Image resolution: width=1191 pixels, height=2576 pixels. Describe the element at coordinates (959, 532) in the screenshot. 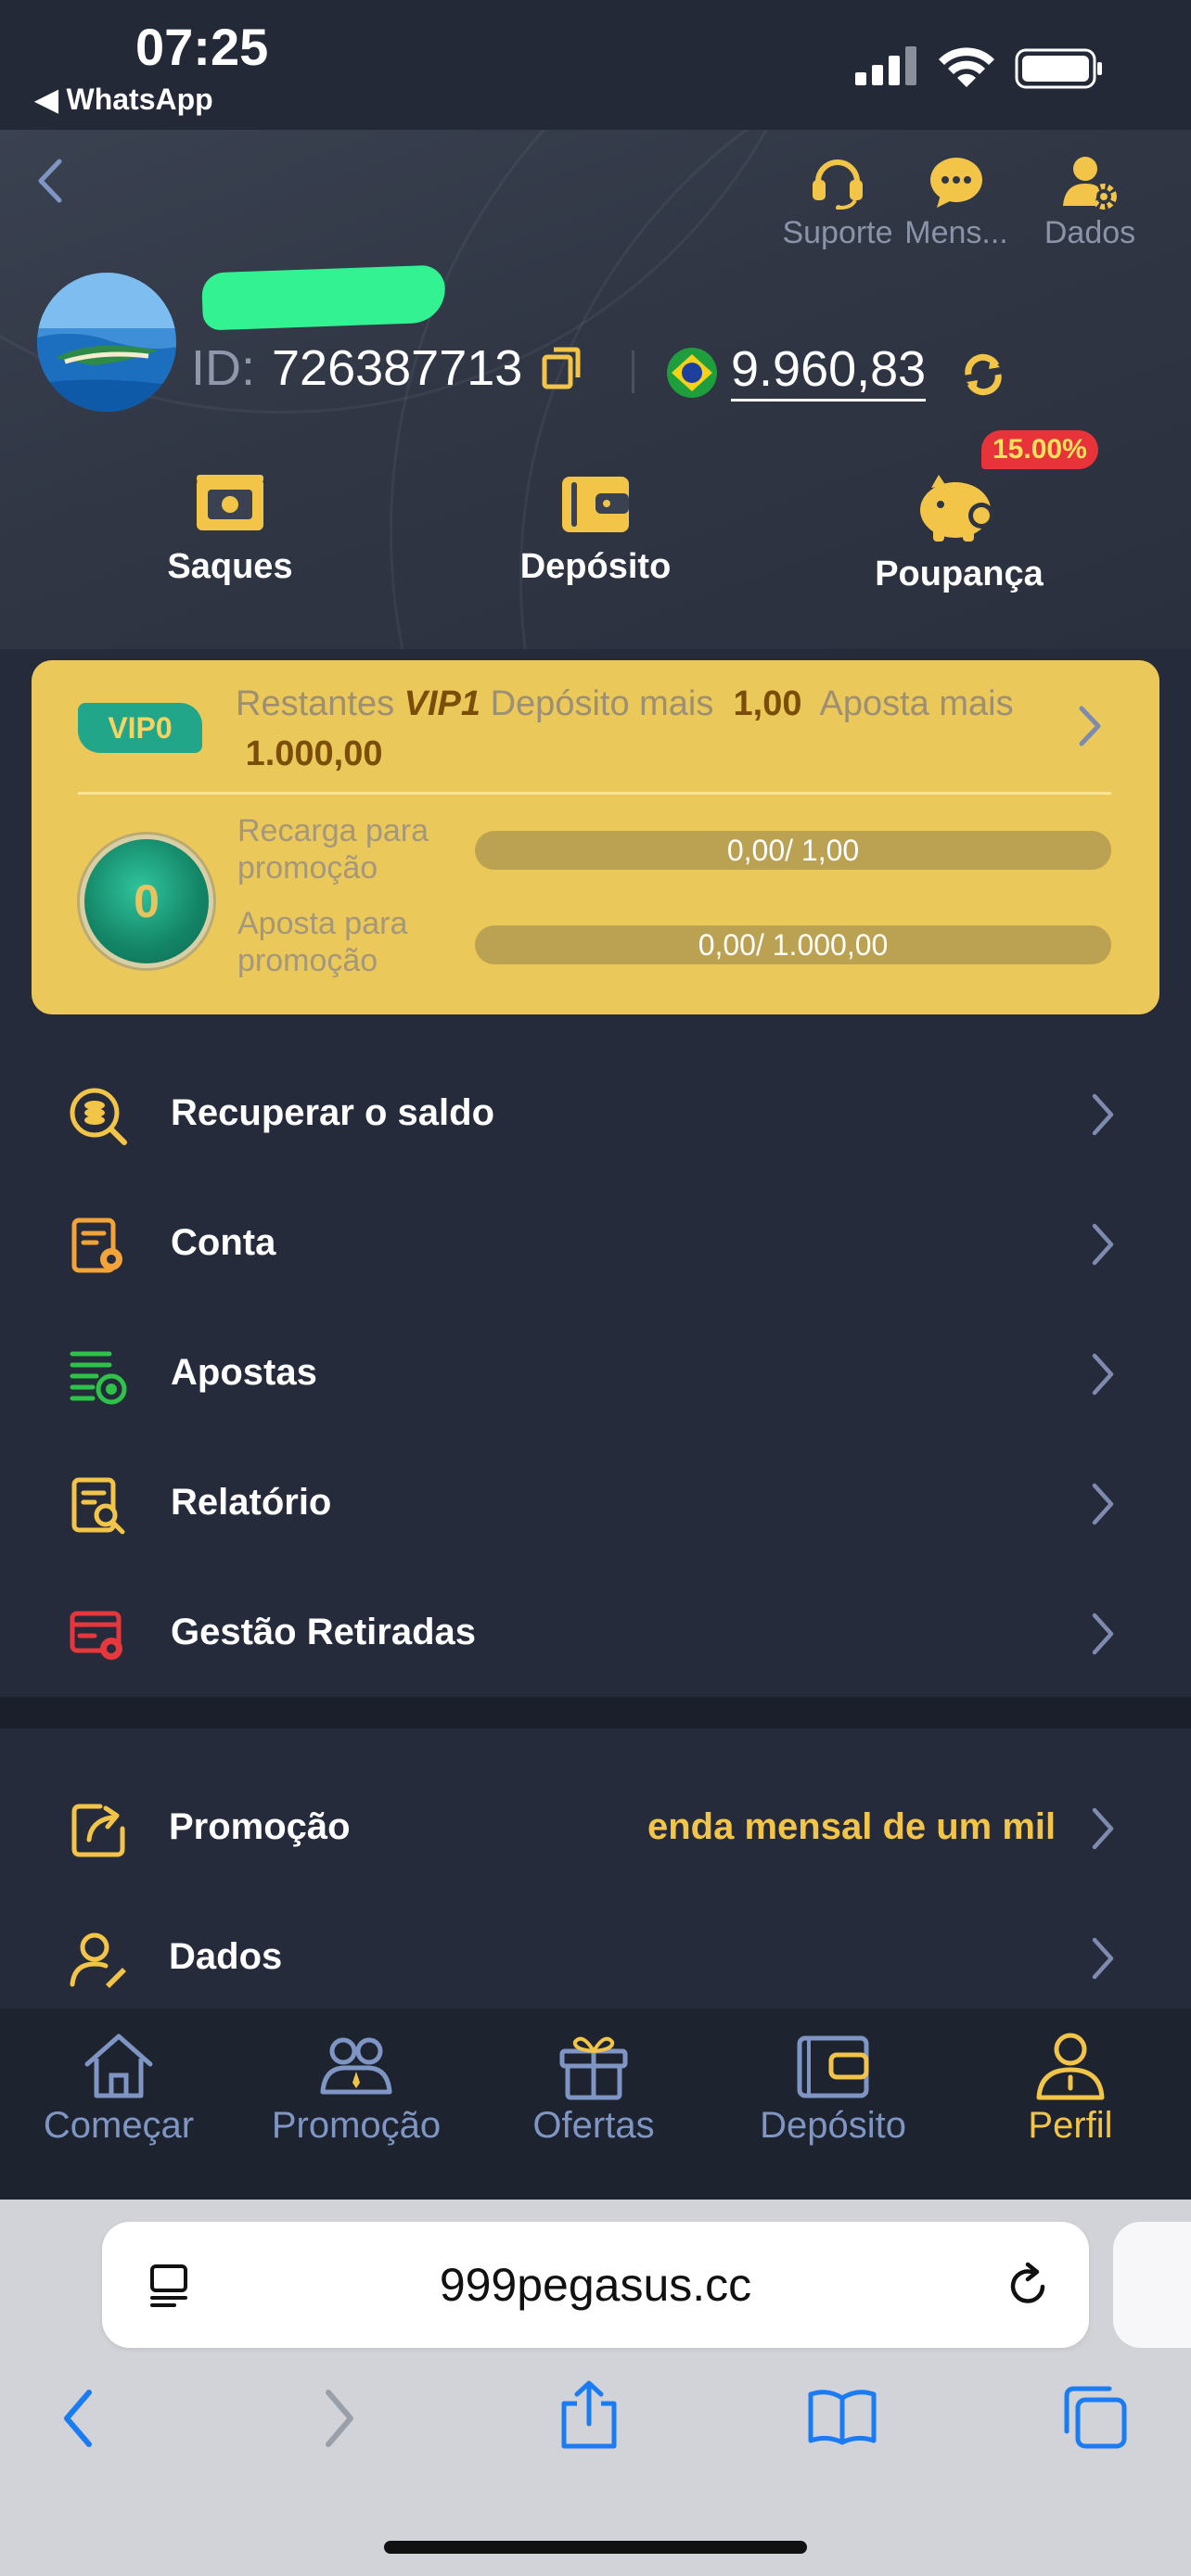

I see `savings-button: Poupança` at that location.